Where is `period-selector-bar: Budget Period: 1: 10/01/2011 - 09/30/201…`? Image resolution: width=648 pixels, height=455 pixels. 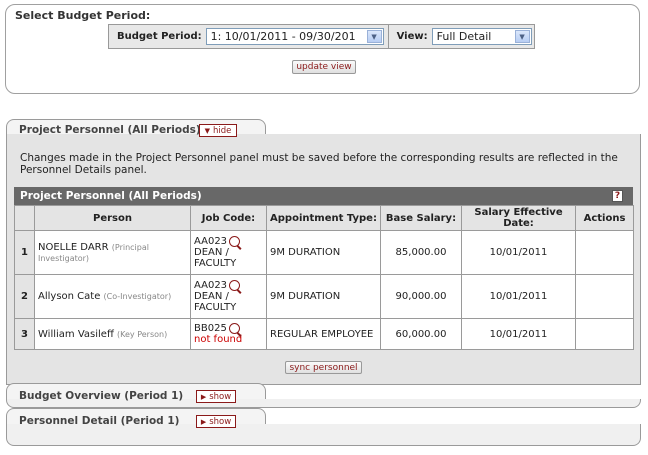
period-selector-bar: Budget Period: 1: 10/01/2011 - 09/30/201… is located at coordinates (321, 36).